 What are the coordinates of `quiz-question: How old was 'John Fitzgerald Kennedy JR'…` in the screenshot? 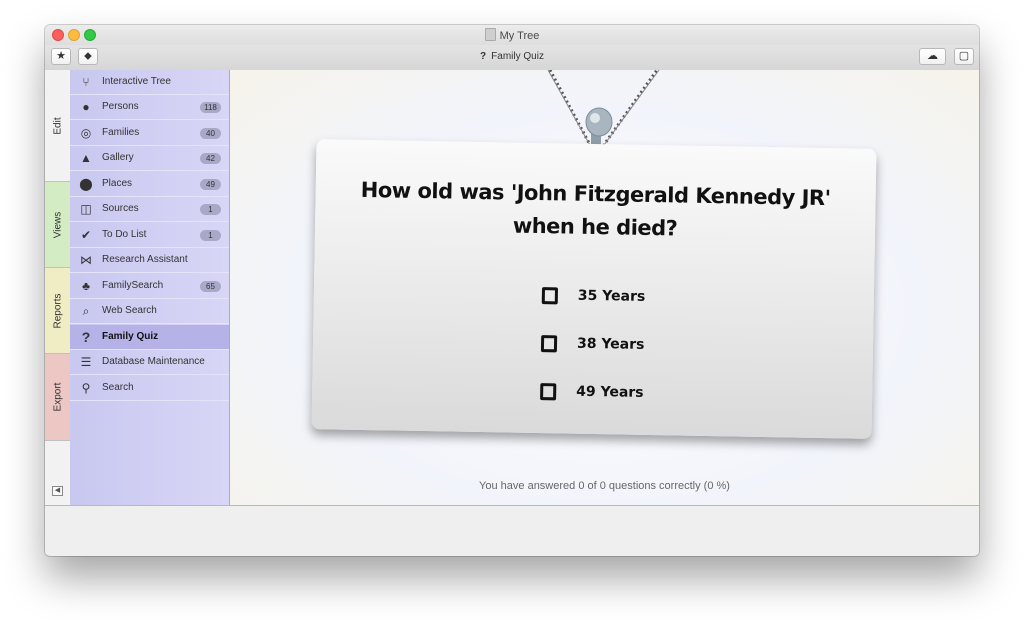 It's located at (595, 209).